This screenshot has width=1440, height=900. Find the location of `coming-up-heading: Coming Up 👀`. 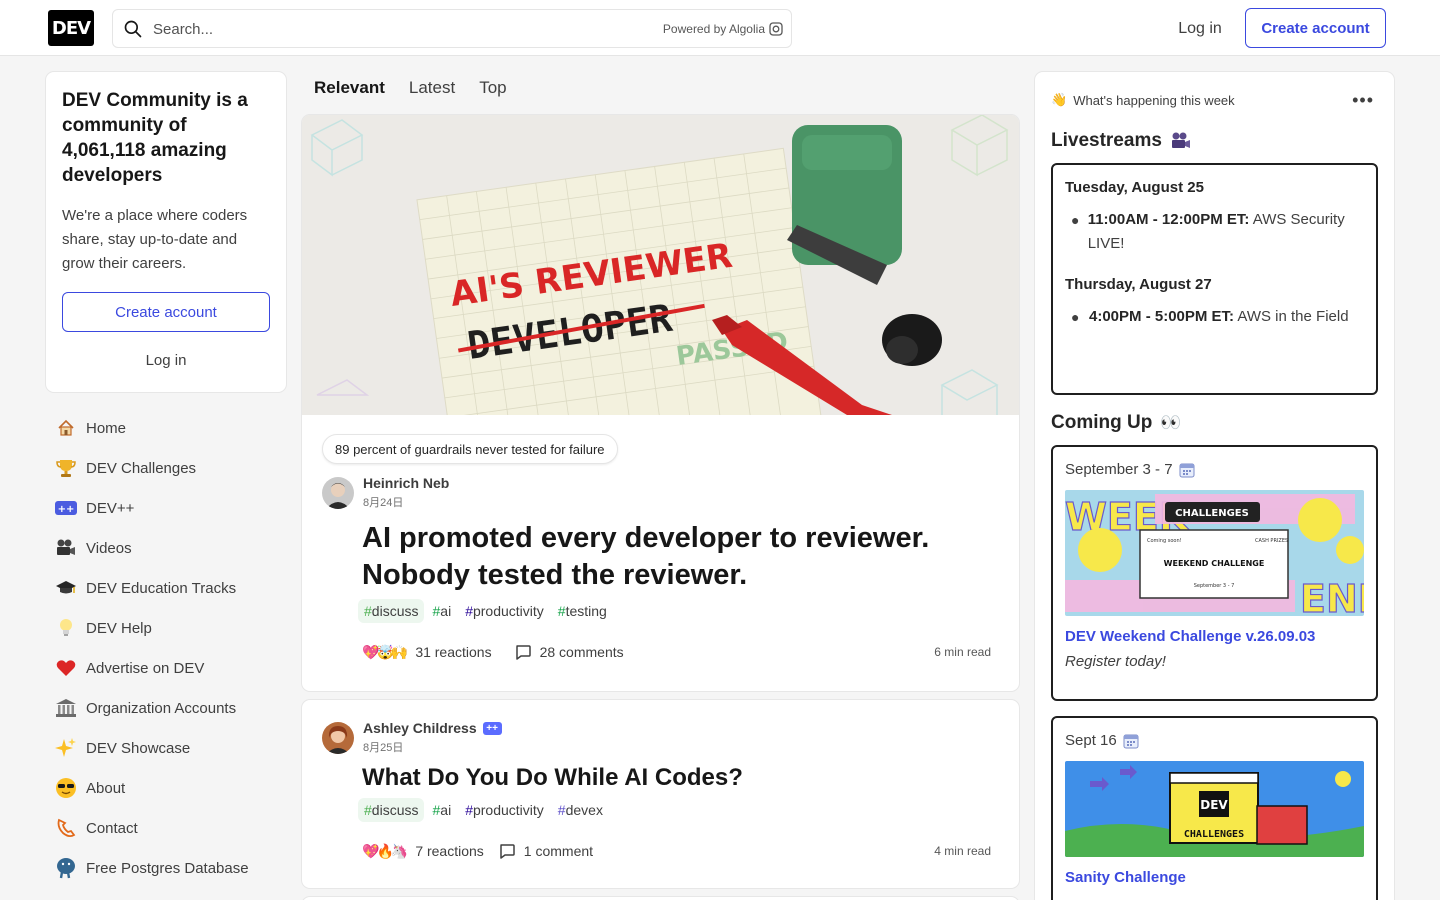

coming-up-heading: Coming Up 👀 is located at coordinates (1116, 422).